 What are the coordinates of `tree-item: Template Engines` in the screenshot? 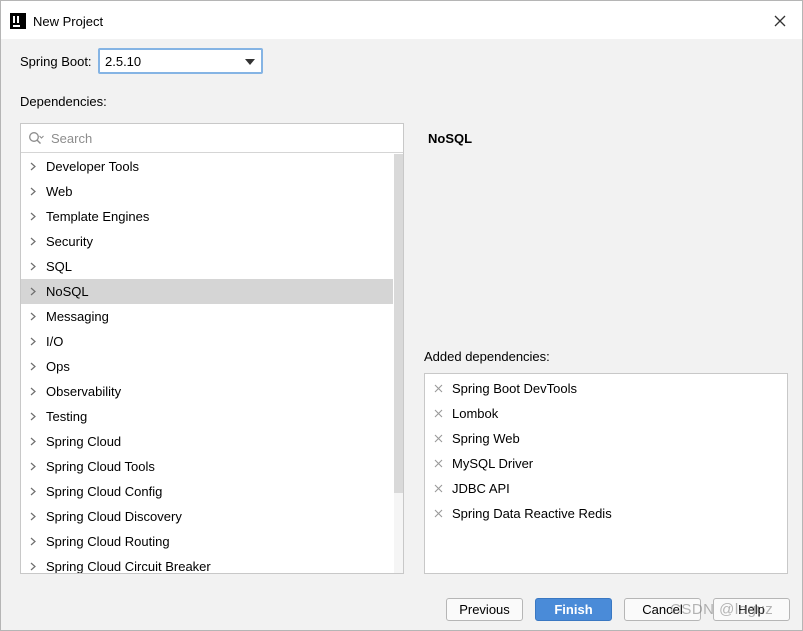 It's located at (207, 216).